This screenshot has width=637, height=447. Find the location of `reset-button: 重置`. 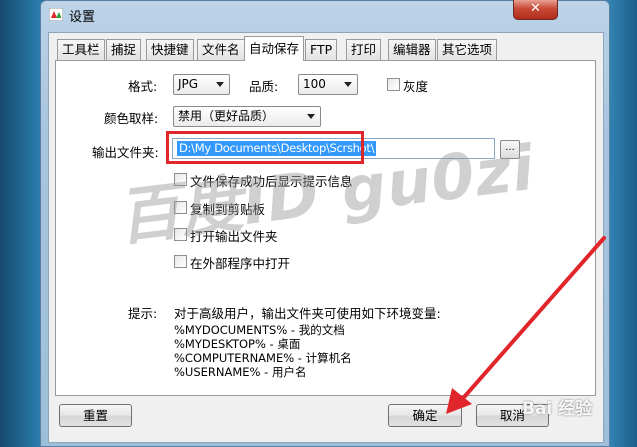

reset-button: 重置 is located at coordinates (95, 415).